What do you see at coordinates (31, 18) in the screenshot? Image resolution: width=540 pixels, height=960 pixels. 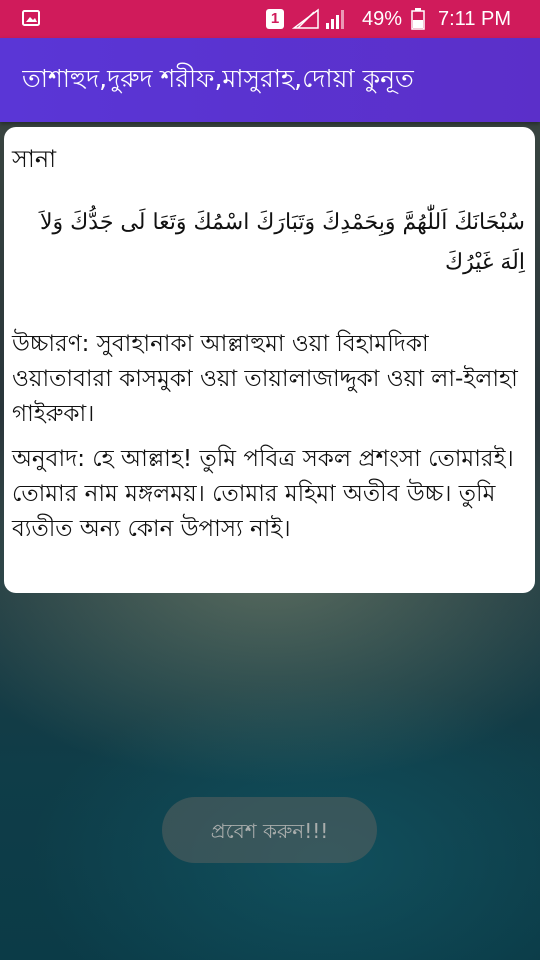 I see `image-notification-icon` at bounding box center [31, 18].